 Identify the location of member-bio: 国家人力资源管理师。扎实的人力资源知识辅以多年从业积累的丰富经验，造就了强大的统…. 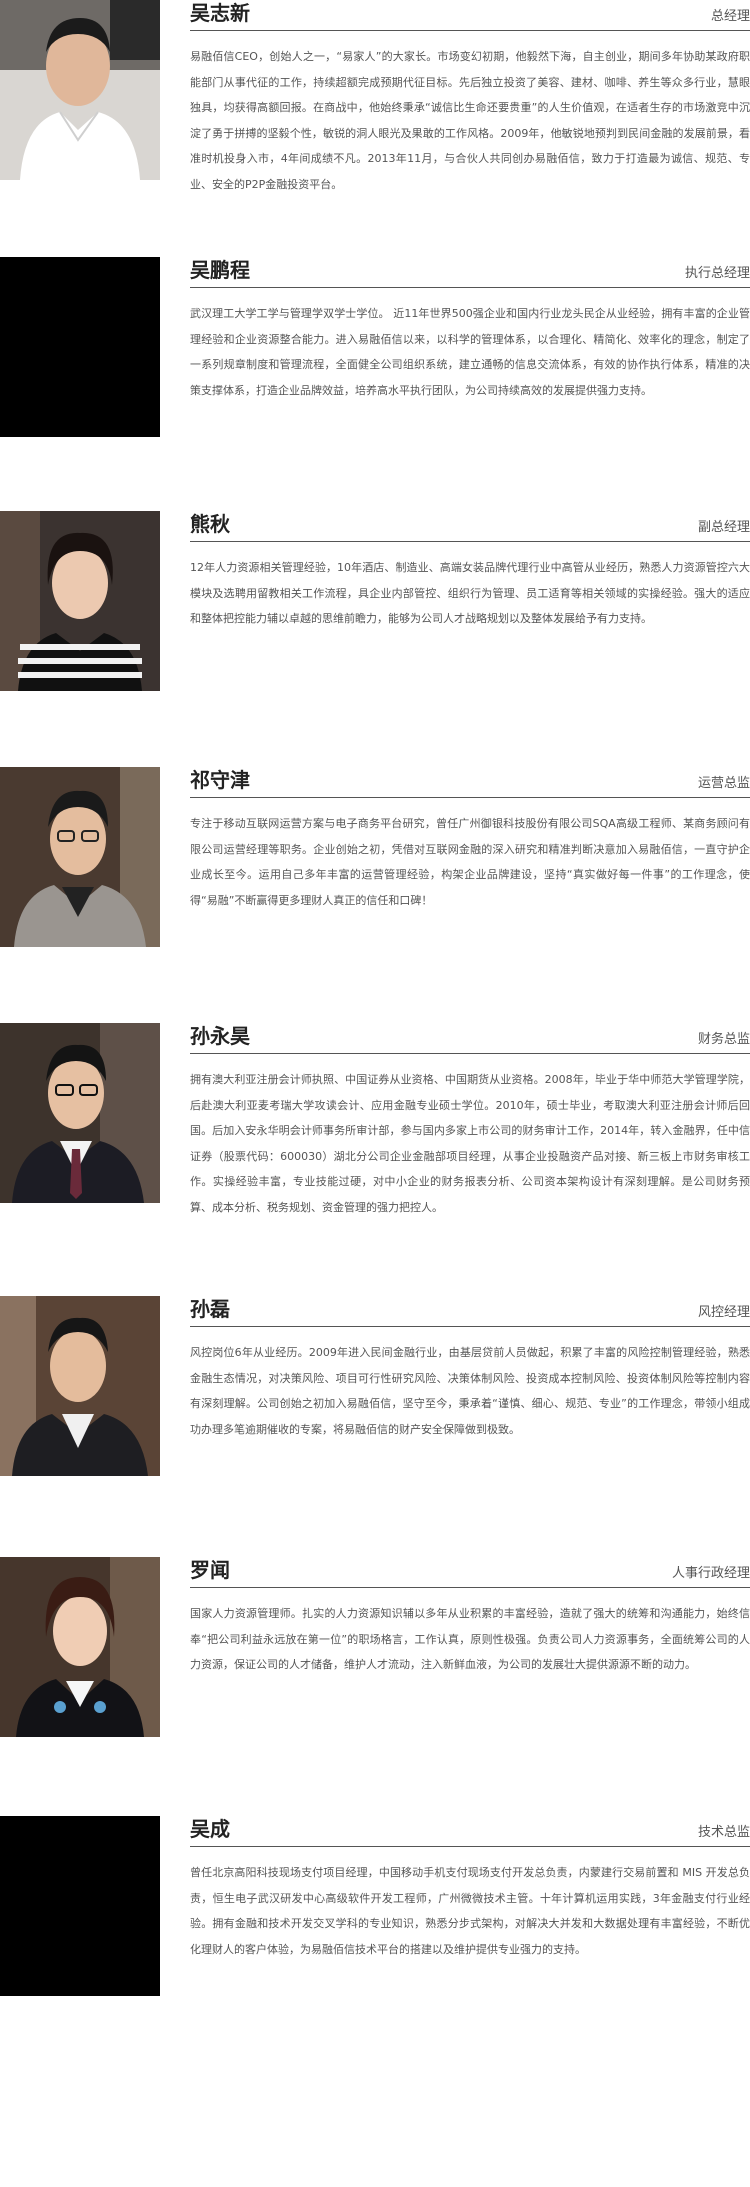
(470, 1639).